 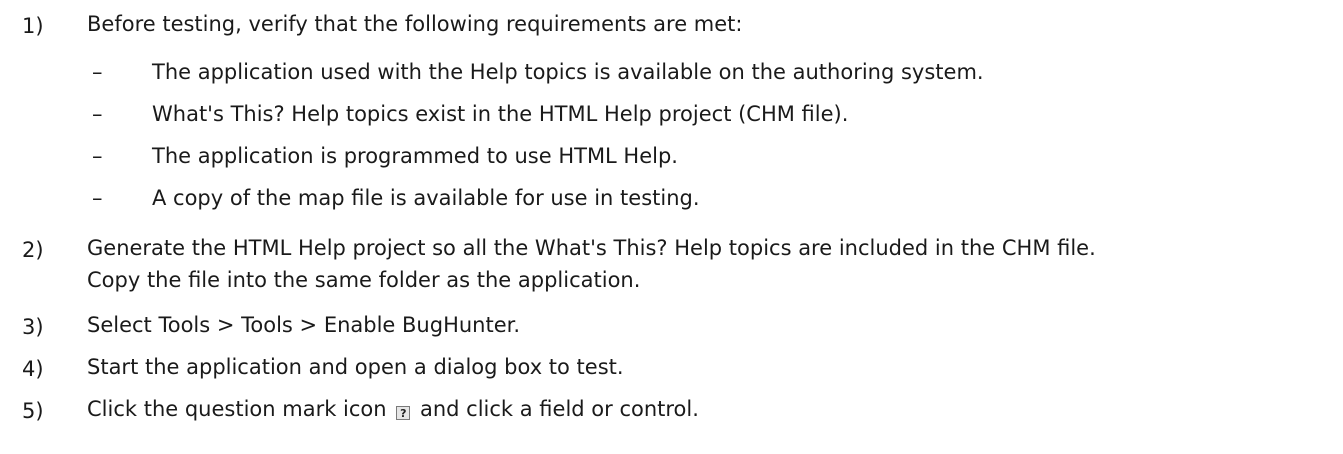 I want to click on step-number: 3), so click(x=33, y=327).